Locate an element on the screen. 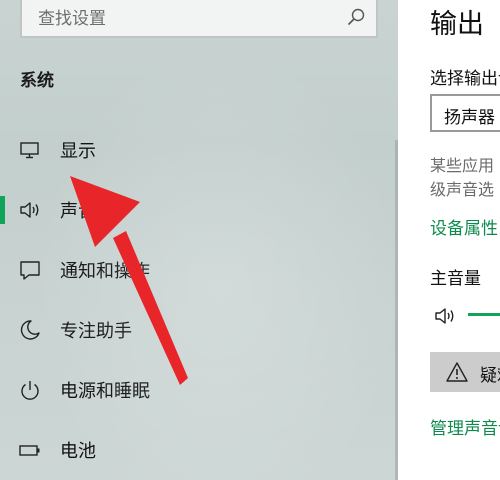 The width and height of the screenshot is (500, 480). device-properties-link: 设备属性 is located at coordinates (464, 226).